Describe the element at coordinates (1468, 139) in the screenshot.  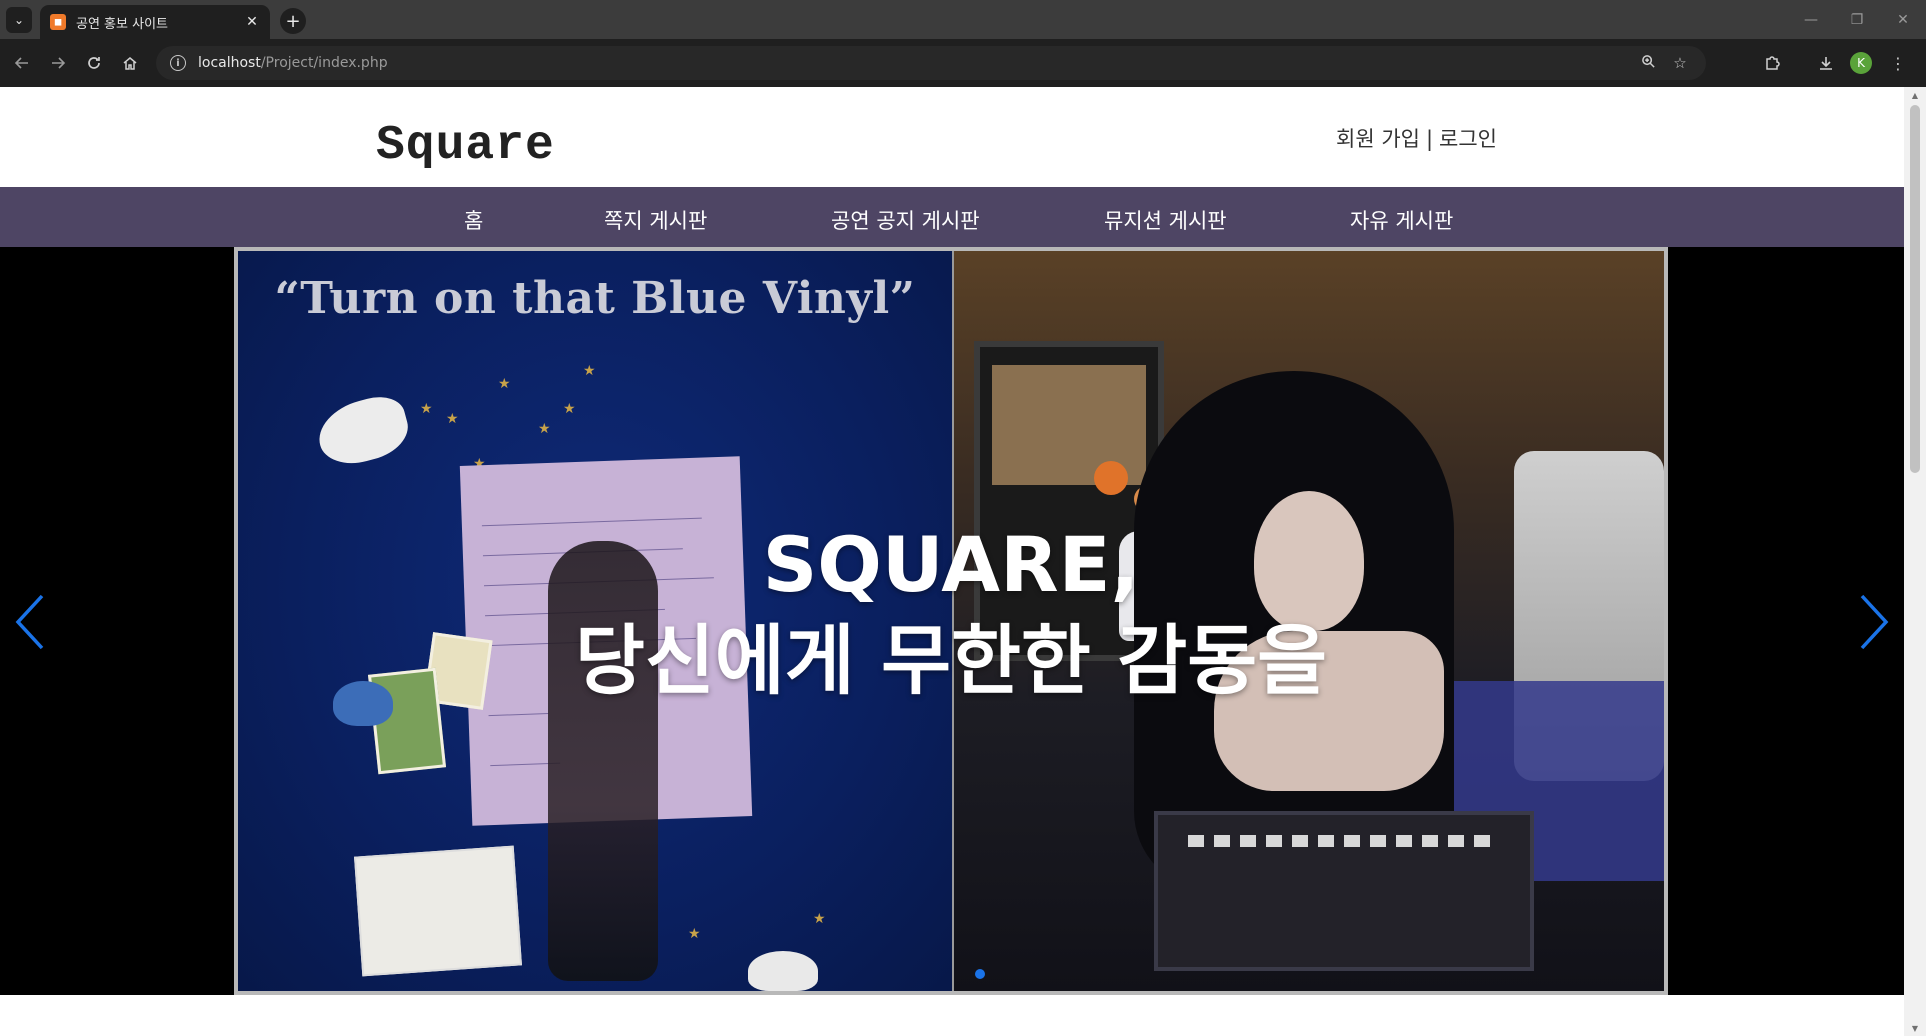
I see `login-link: 로그인` at that location.